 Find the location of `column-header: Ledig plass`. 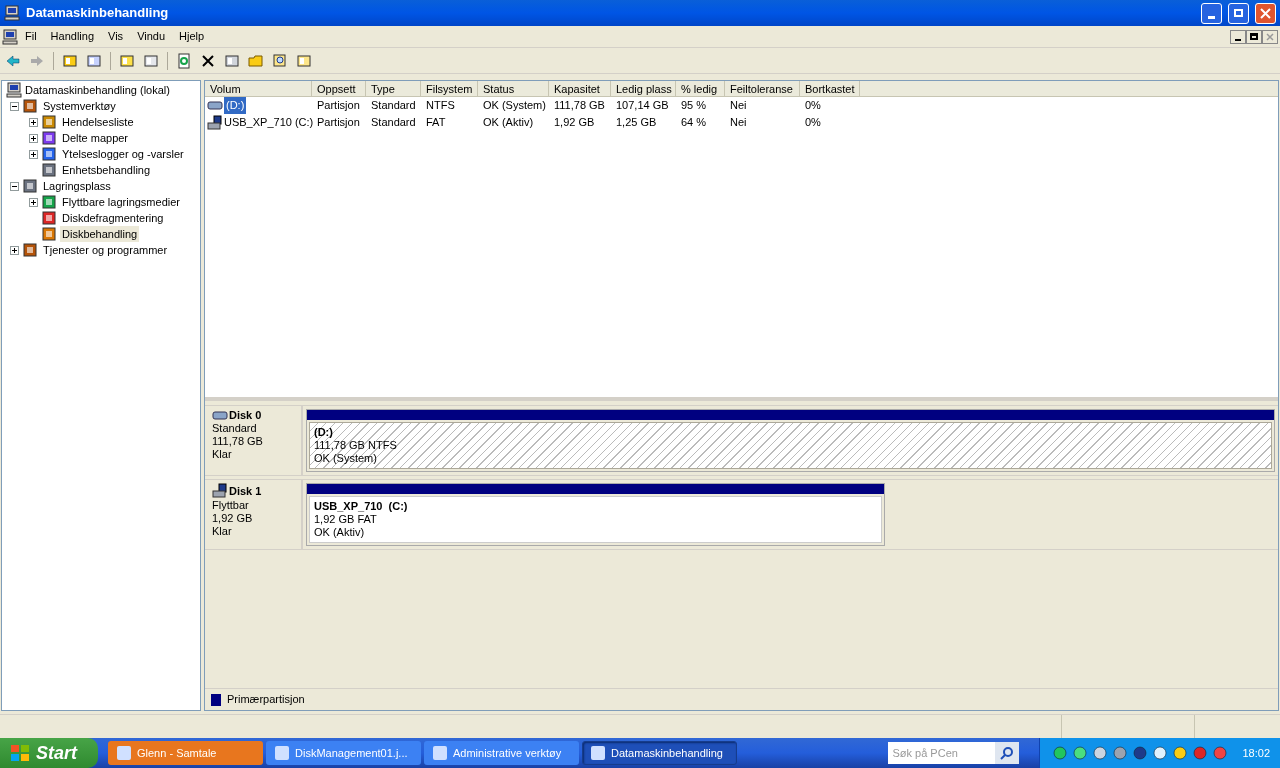

column-header: Ledig plass is located at coordinates (643, 89).